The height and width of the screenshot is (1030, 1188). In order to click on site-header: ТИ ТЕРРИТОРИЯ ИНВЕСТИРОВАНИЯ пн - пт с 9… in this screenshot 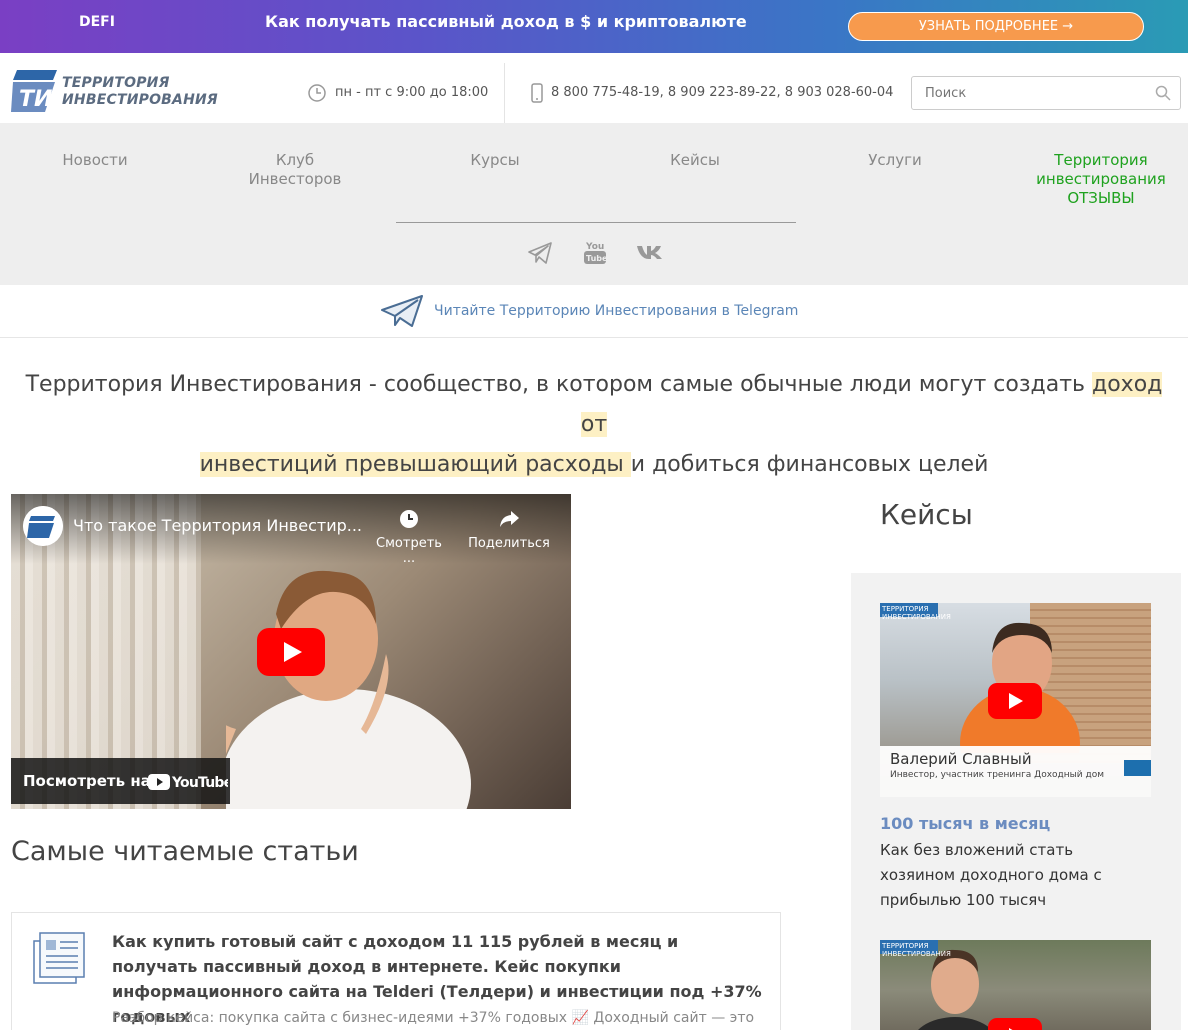, I will do `click(594, 88)`.